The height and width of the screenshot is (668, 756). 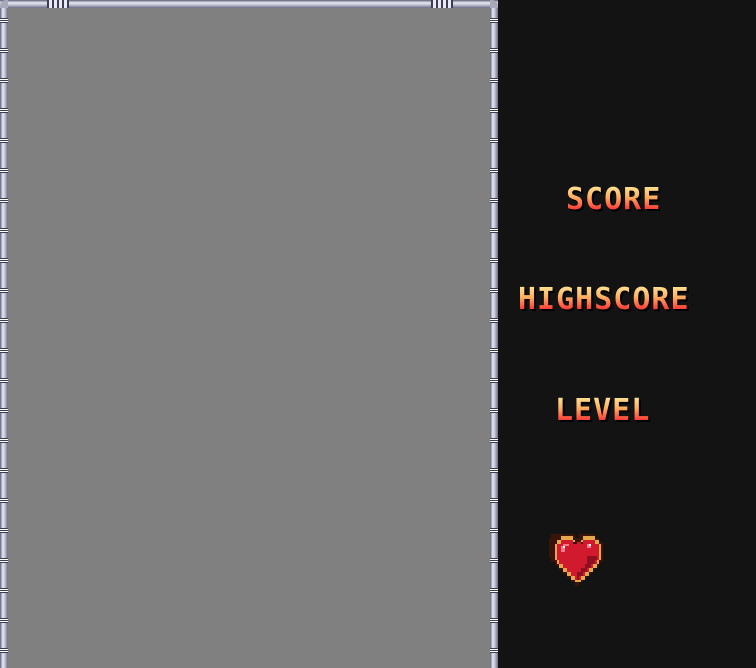 What do you see at coordinates (4, 4) in the screenshot?
I see `frame-corner-top-left` at bounding box center [4, 4].